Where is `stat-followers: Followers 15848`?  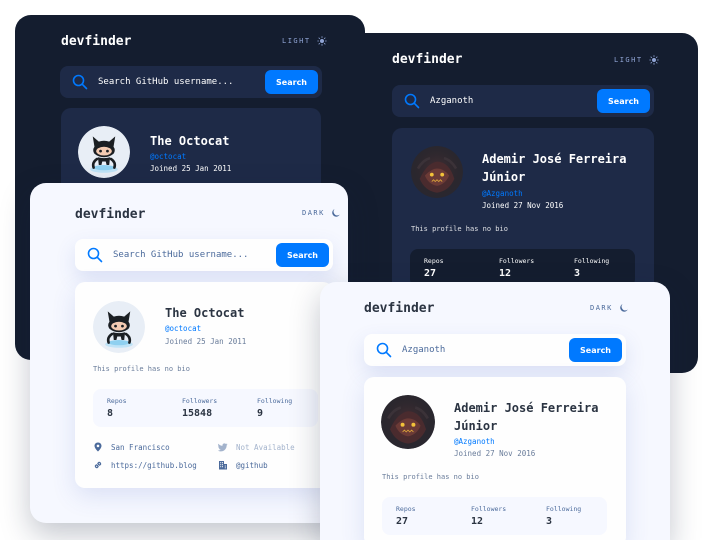
stat-followers: Followers 15848 is located at coordinates (205, 408).